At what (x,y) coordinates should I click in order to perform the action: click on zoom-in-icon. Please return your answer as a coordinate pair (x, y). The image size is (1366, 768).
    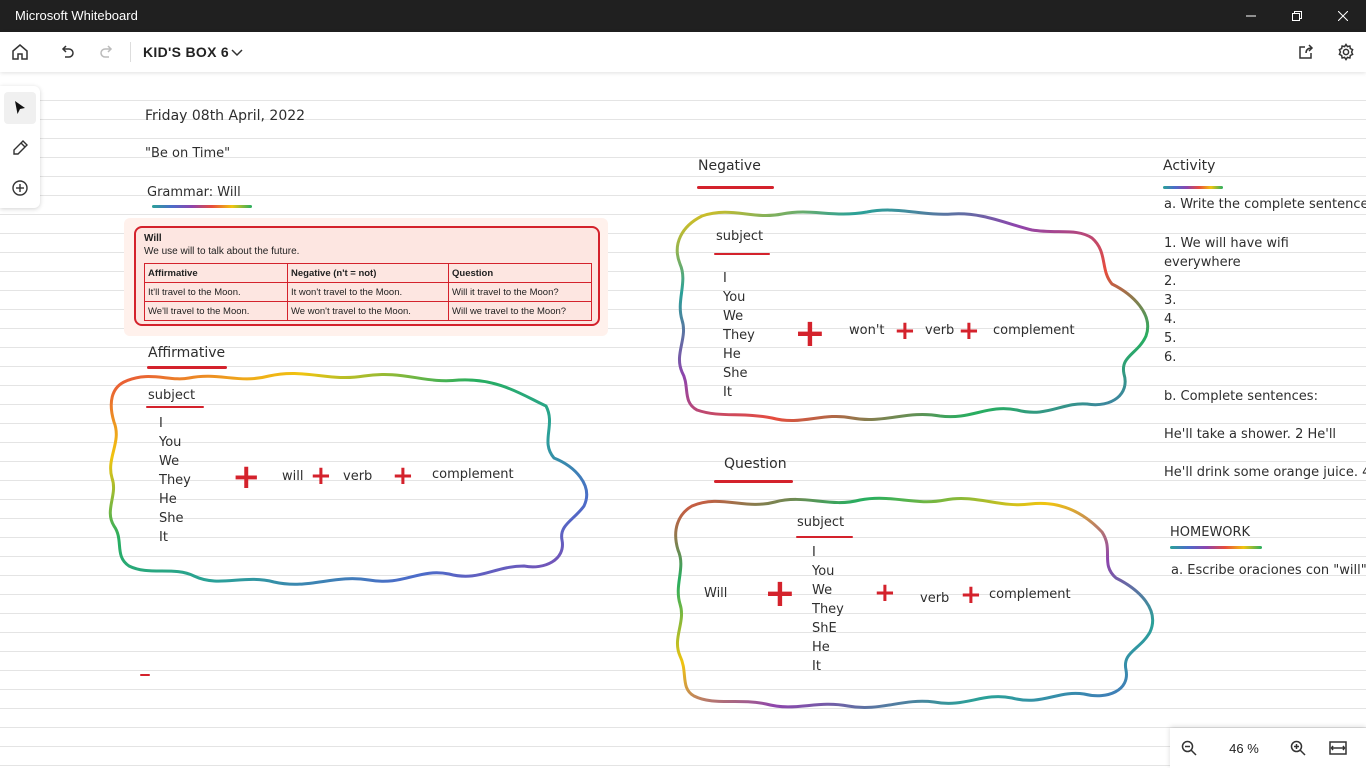
    Looking at the image, I should click on (1298, 748).